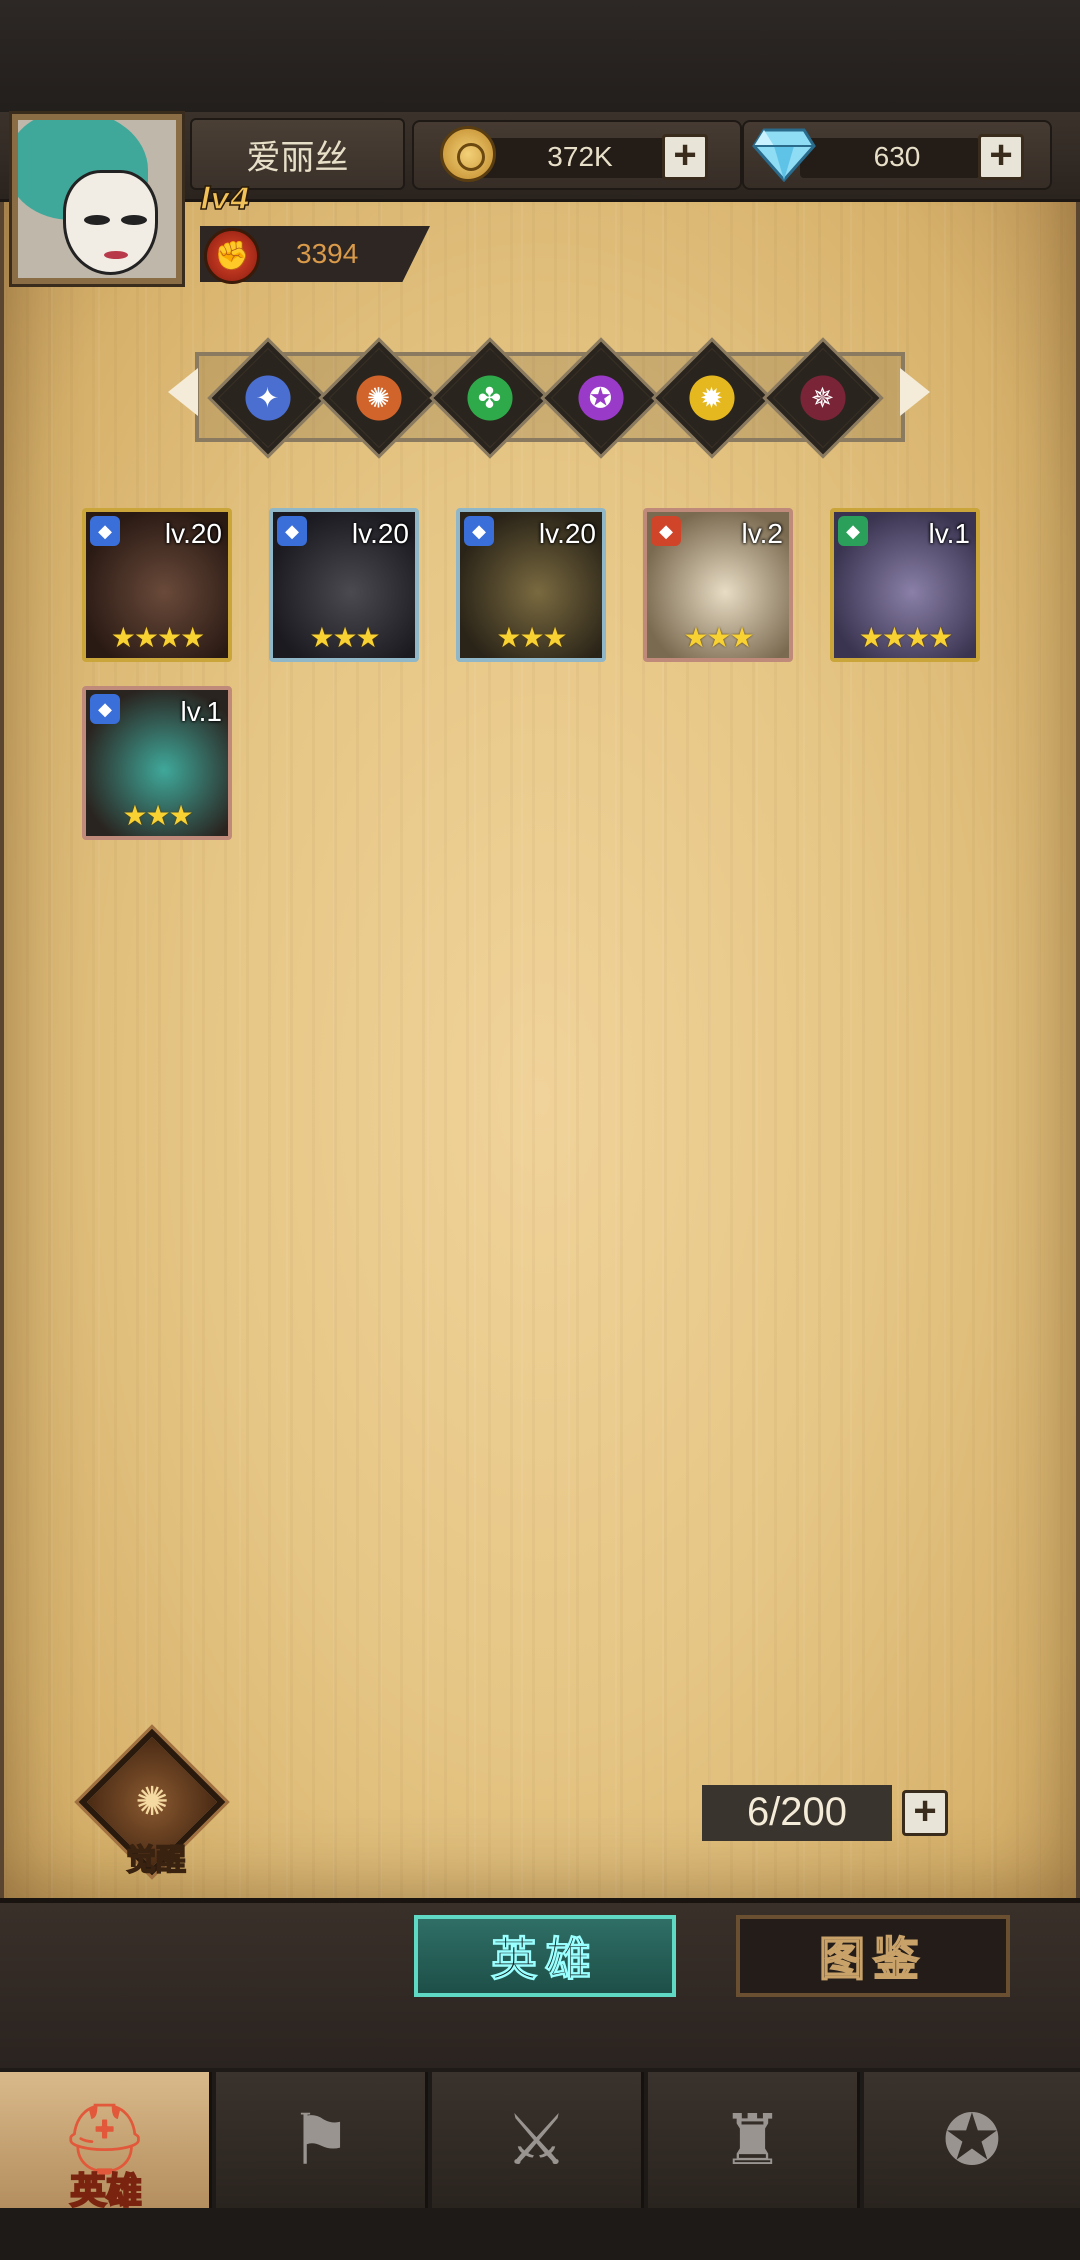 Image resolution: width=1080 pixels, height=2260 pixels. Describe the element at coordinates (784, 155) in the screenshot. I see `diamond-icon` at that location.